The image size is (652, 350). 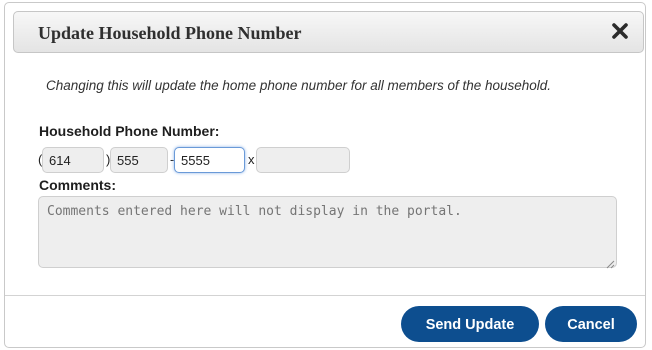 I want to click on close-icon, so click(x=620, y=31).